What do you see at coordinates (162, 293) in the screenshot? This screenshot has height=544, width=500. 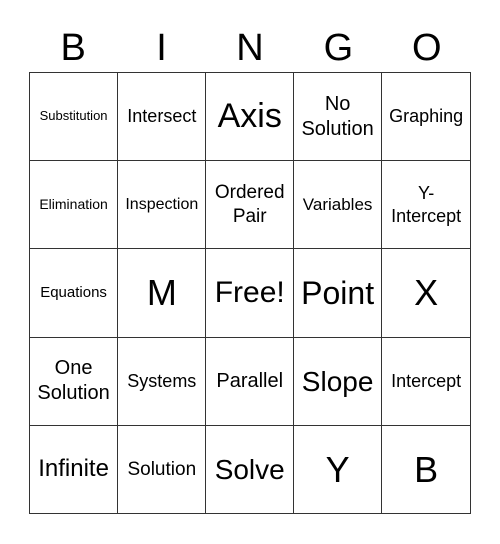 I see `bingo-cell: M` at bounding box center [162, 293].